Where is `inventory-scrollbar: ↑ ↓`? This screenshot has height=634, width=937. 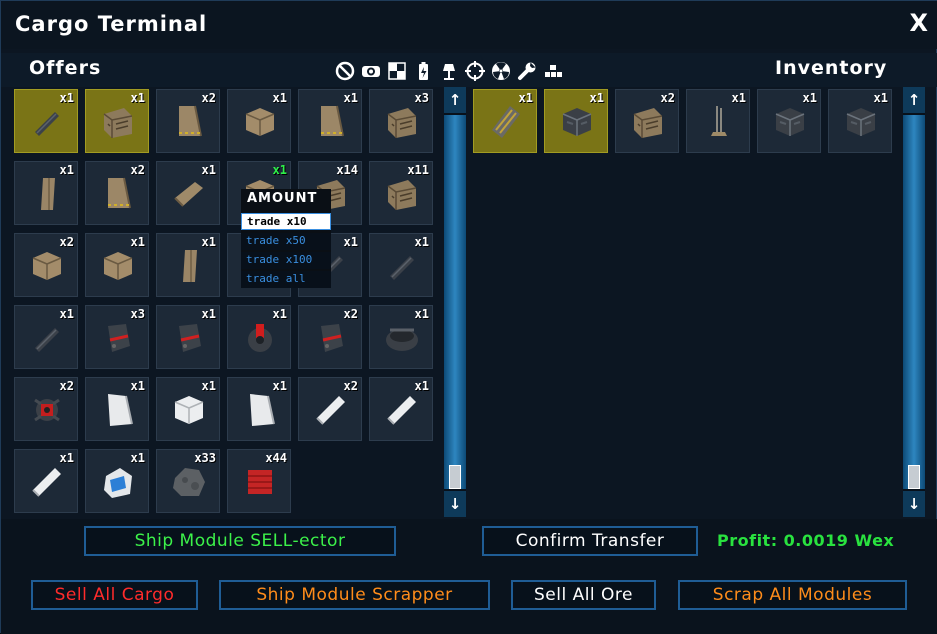
inventory-scrollbar: ↑ ↓ is located at coordinates (914, 302).